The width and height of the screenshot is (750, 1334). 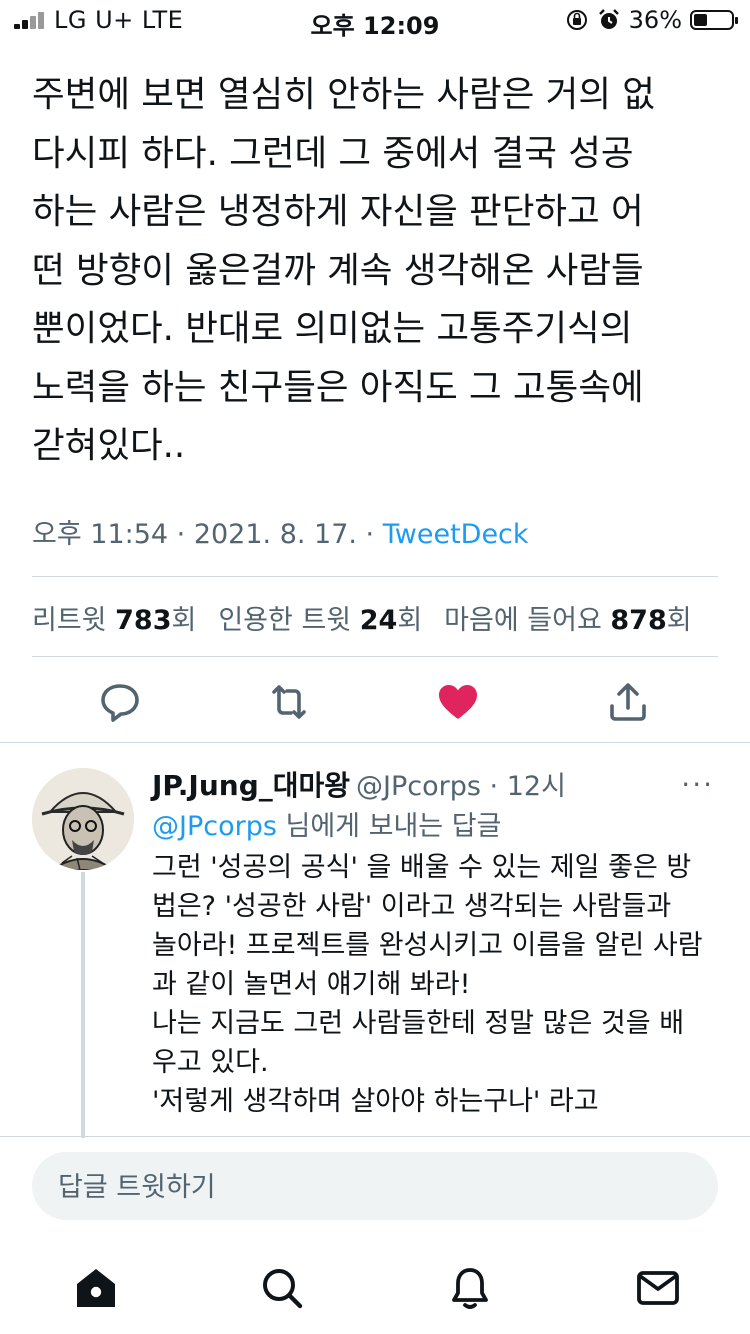 What do you see at coordinates (114, 617) in the screenshot?
I see `retweets-stat: 리트윗 783회` at bounding box center [114, 617].